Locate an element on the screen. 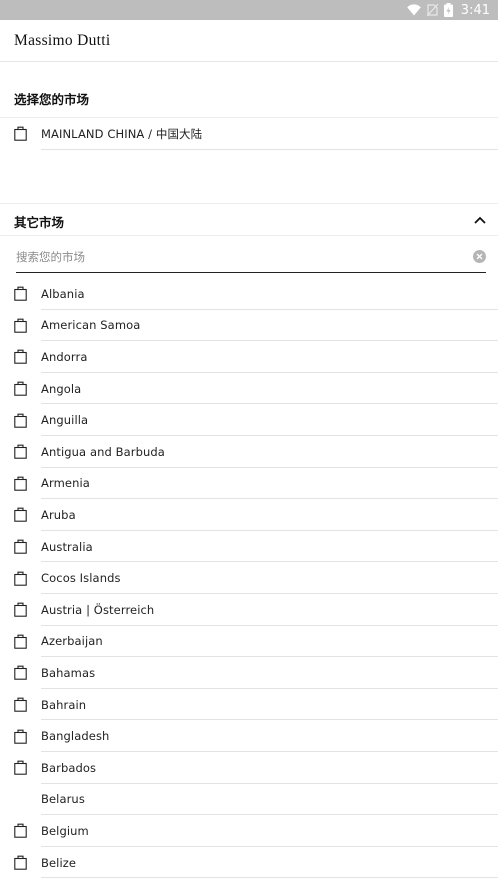 The image size is (498, 887). market-label: American Samoa is located at coordinates (91, 325).